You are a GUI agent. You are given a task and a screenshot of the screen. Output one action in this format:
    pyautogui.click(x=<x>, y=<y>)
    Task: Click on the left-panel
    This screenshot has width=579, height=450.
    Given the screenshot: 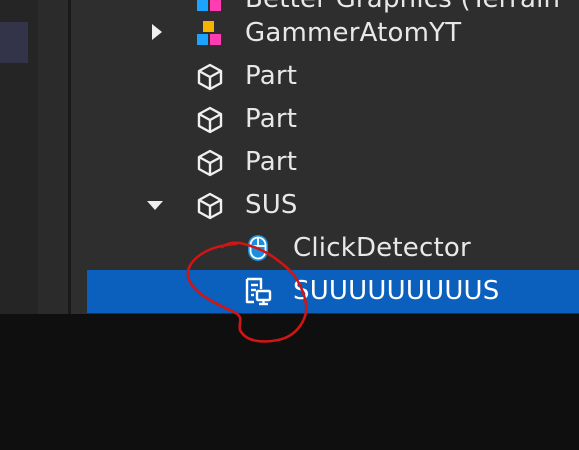 What is the action you would take?
    pyautogui.click(x=19, y=157)
    